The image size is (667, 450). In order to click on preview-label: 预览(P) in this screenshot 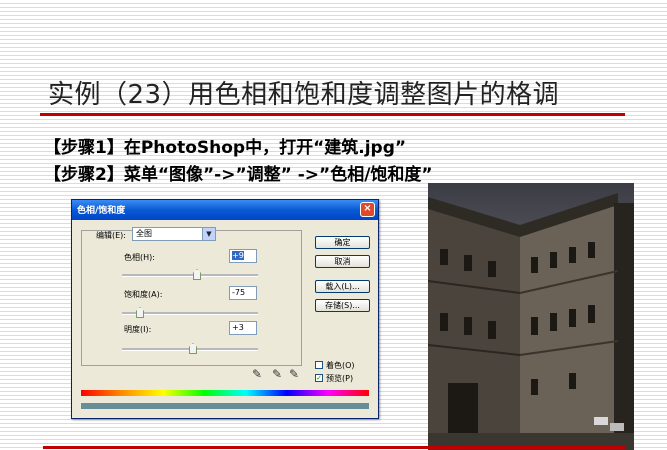, I will do `click(340, 378)`.